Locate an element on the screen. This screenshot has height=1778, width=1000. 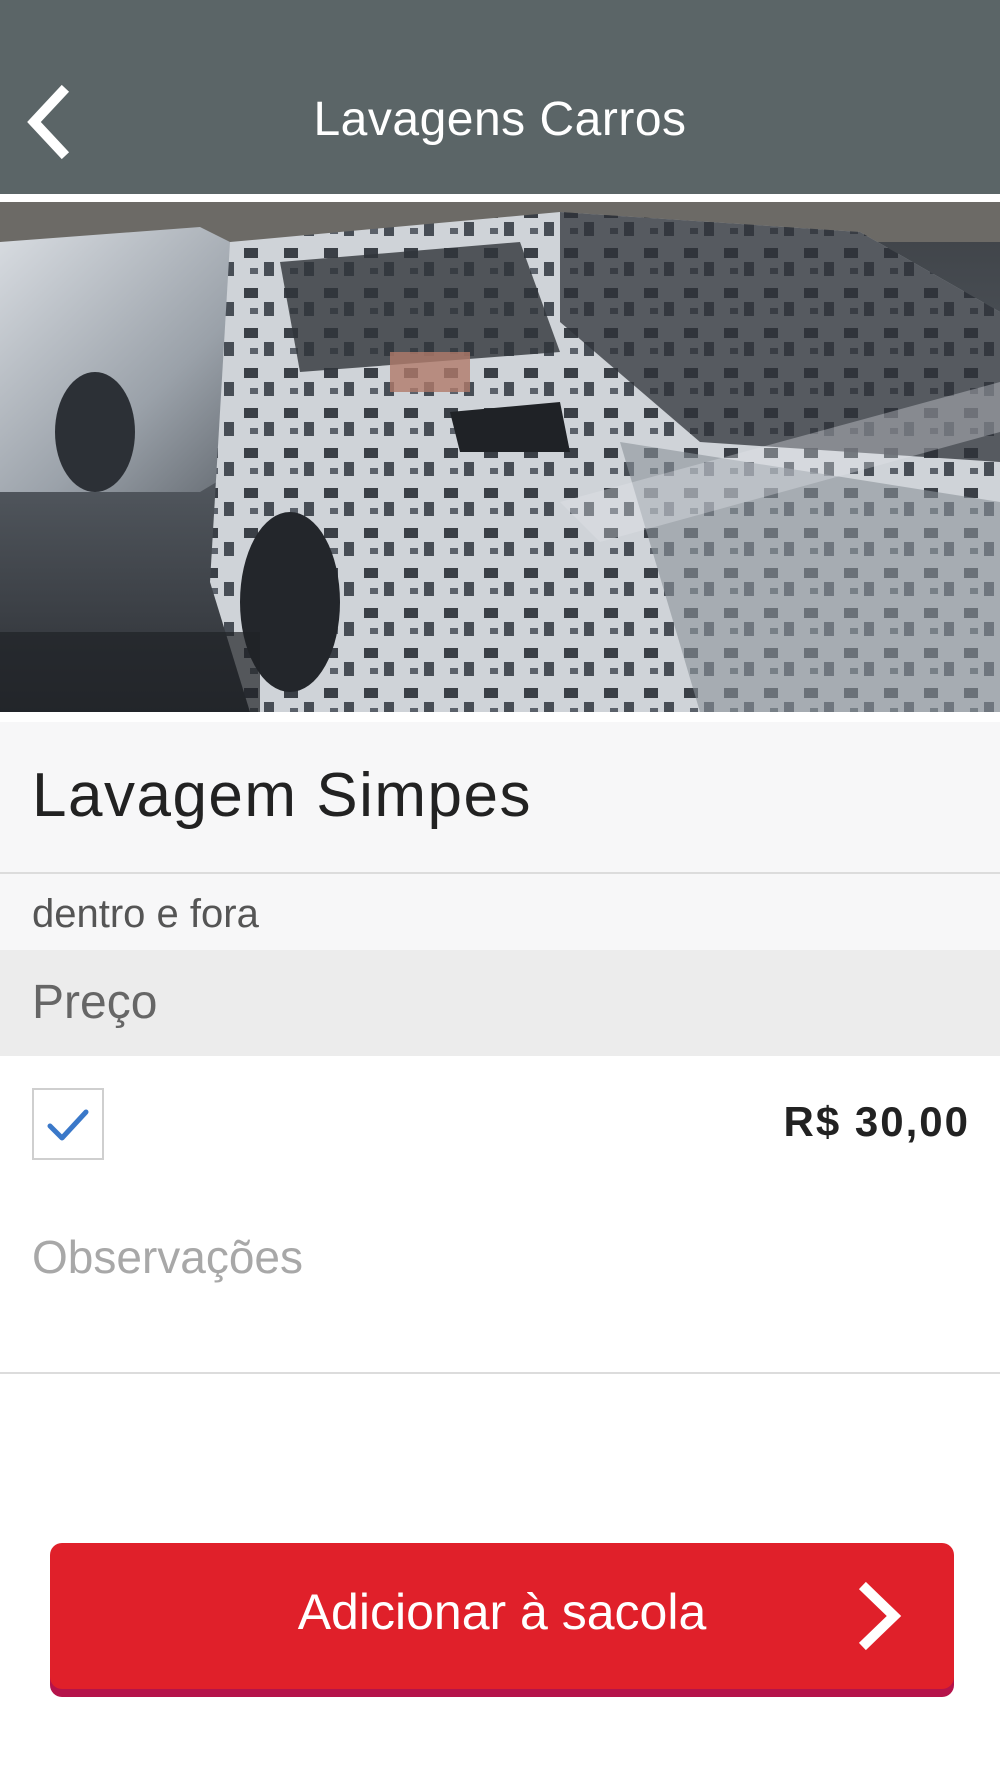
price-section-label: Preço is located at coordinates (95, 1002).